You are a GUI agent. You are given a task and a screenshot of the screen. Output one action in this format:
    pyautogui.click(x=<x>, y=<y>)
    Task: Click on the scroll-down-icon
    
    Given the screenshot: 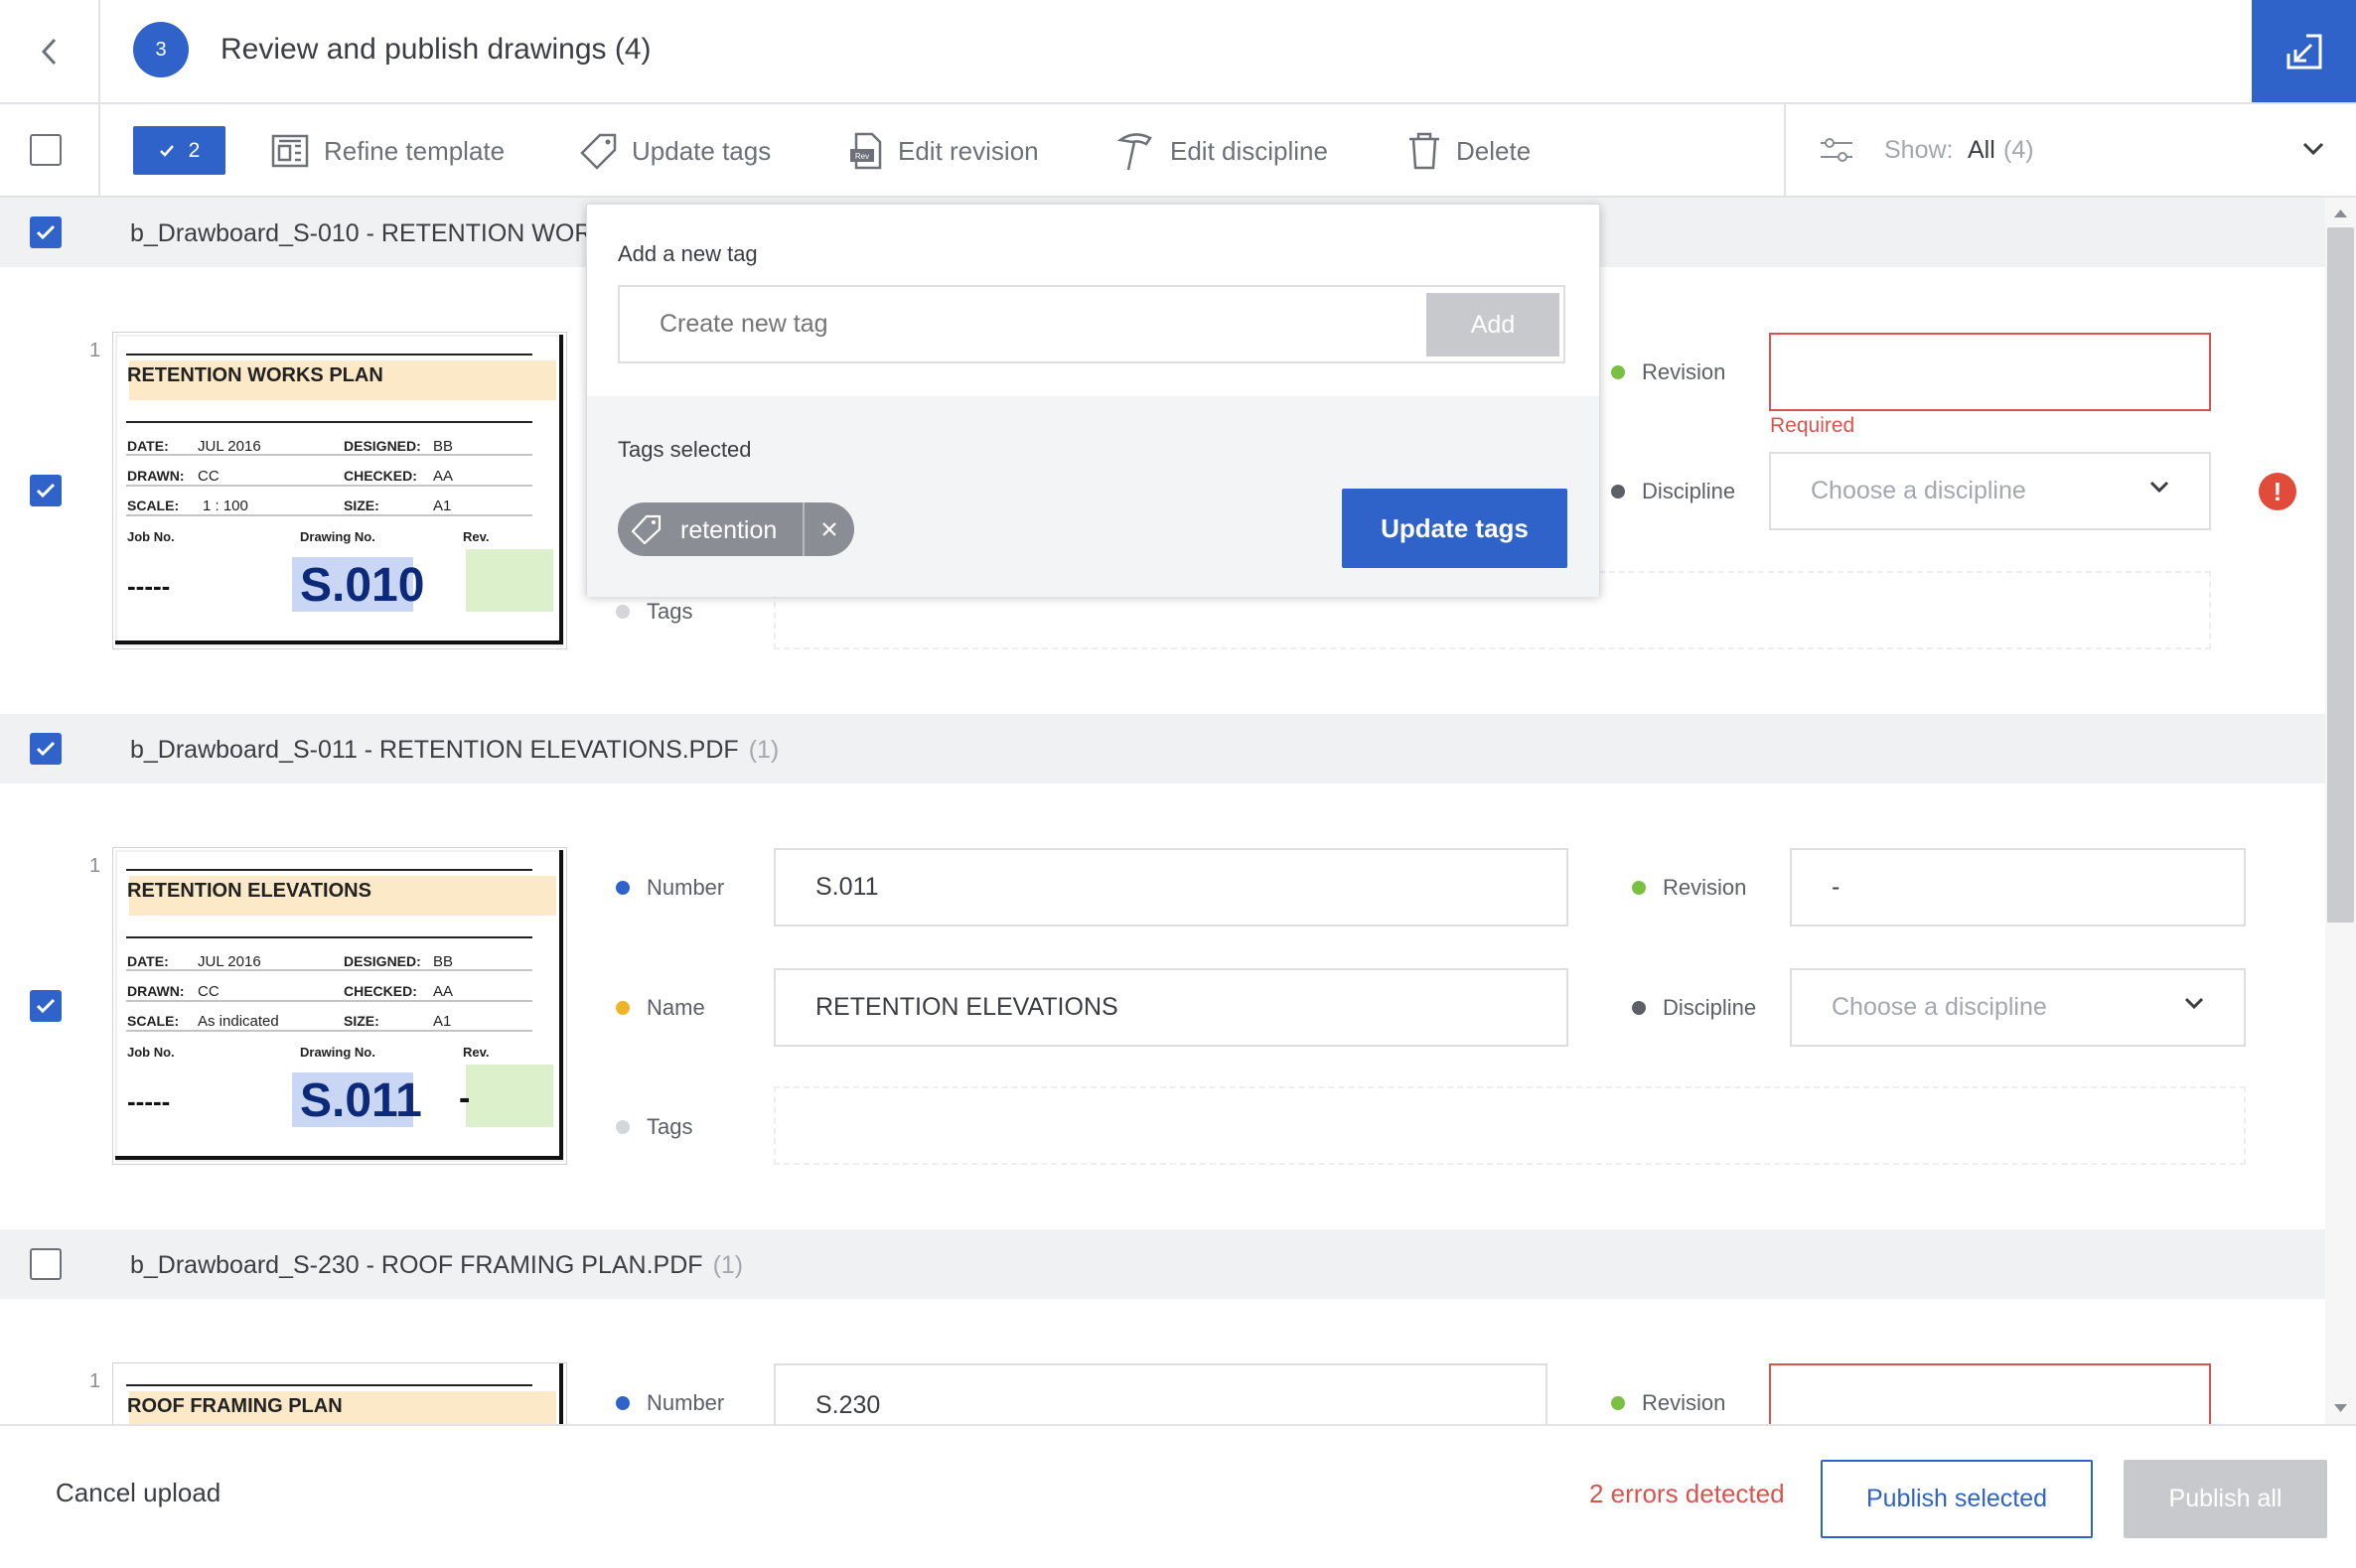 What is the action you would take?
    pyautogui.click(x=2340, y=1408)
    